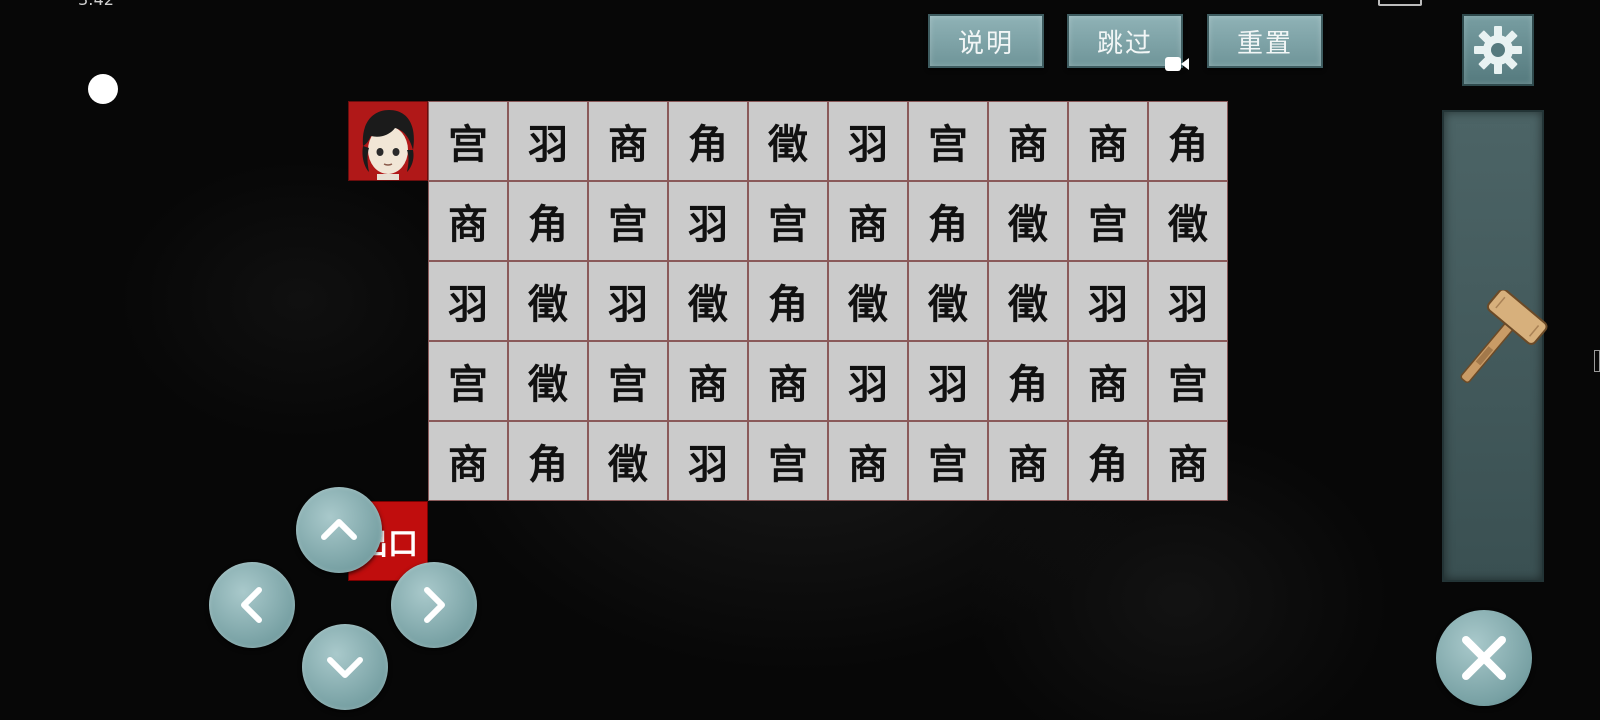  Describe the element at coordinates (1177, 64) in the screenshot. I see `video-camera-icon` at that location.